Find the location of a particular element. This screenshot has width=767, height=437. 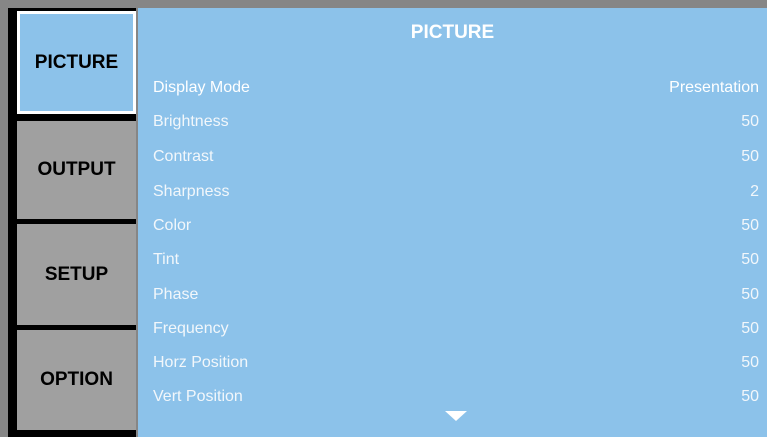

tab-output: OUTPUT is located at coordinates (76, 170).